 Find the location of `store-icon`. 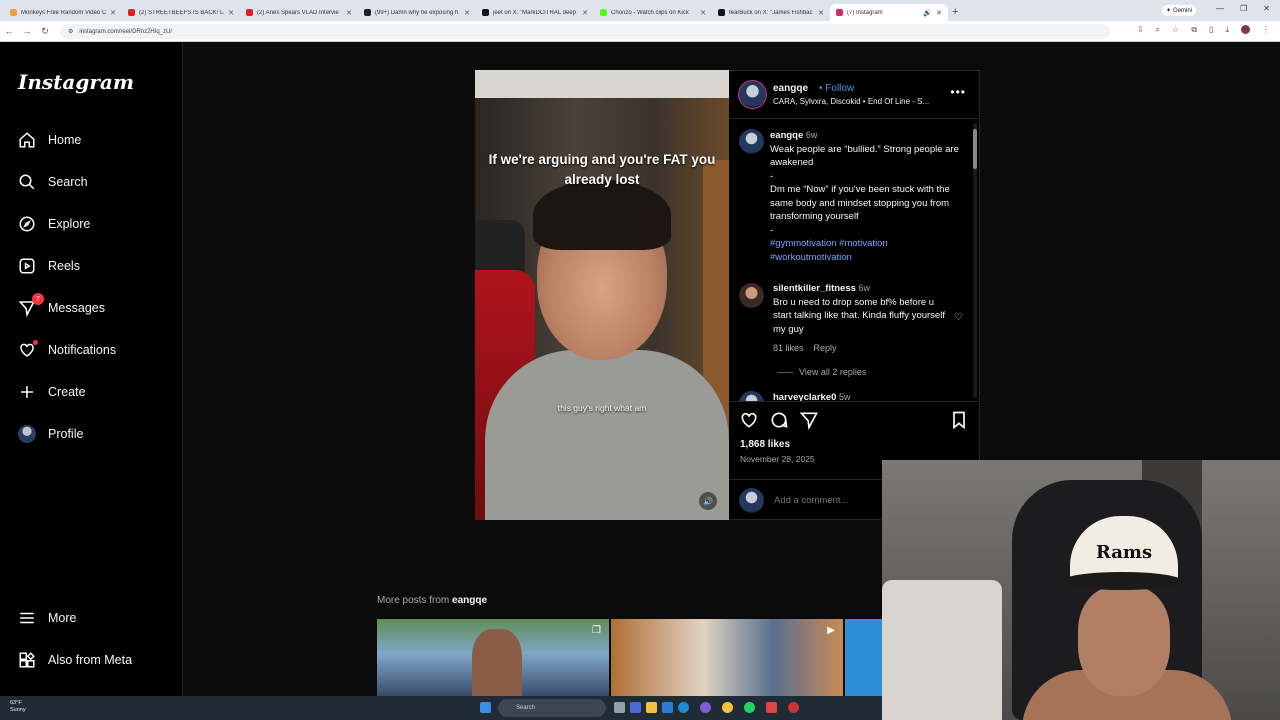

store-icon is located at coordinates (667, 707).